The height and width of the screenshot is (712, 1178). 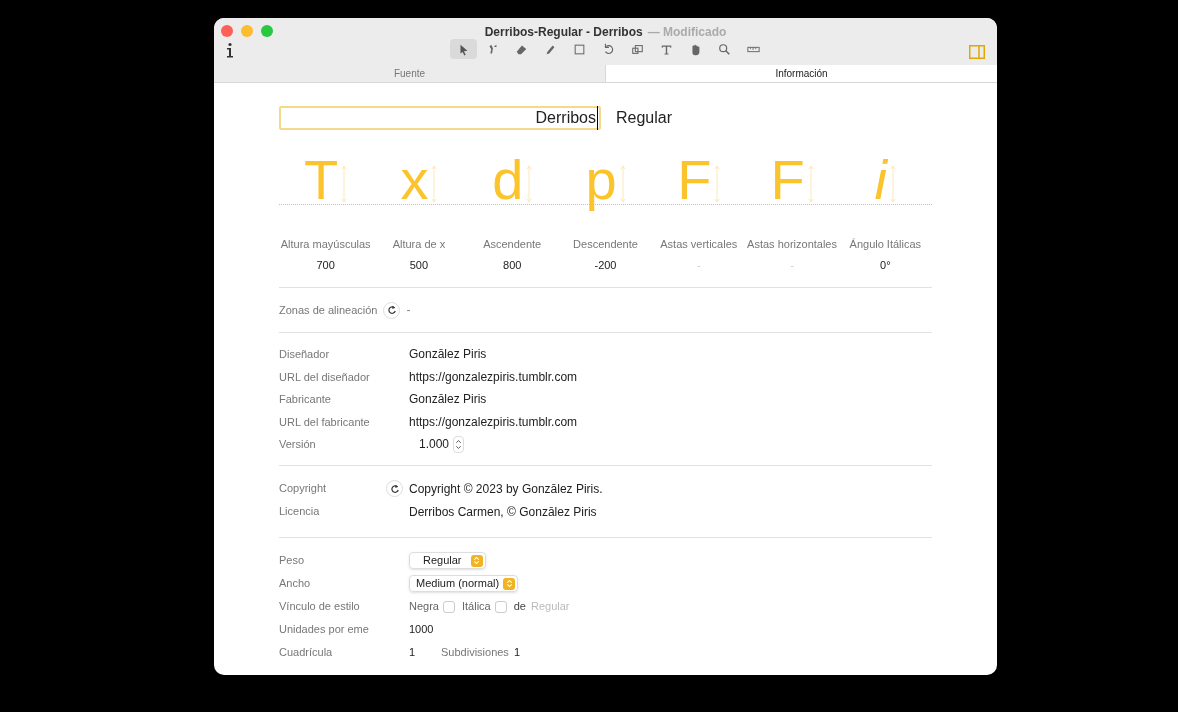 I want to click on field-label: Peso, so click(x=292, y=561).